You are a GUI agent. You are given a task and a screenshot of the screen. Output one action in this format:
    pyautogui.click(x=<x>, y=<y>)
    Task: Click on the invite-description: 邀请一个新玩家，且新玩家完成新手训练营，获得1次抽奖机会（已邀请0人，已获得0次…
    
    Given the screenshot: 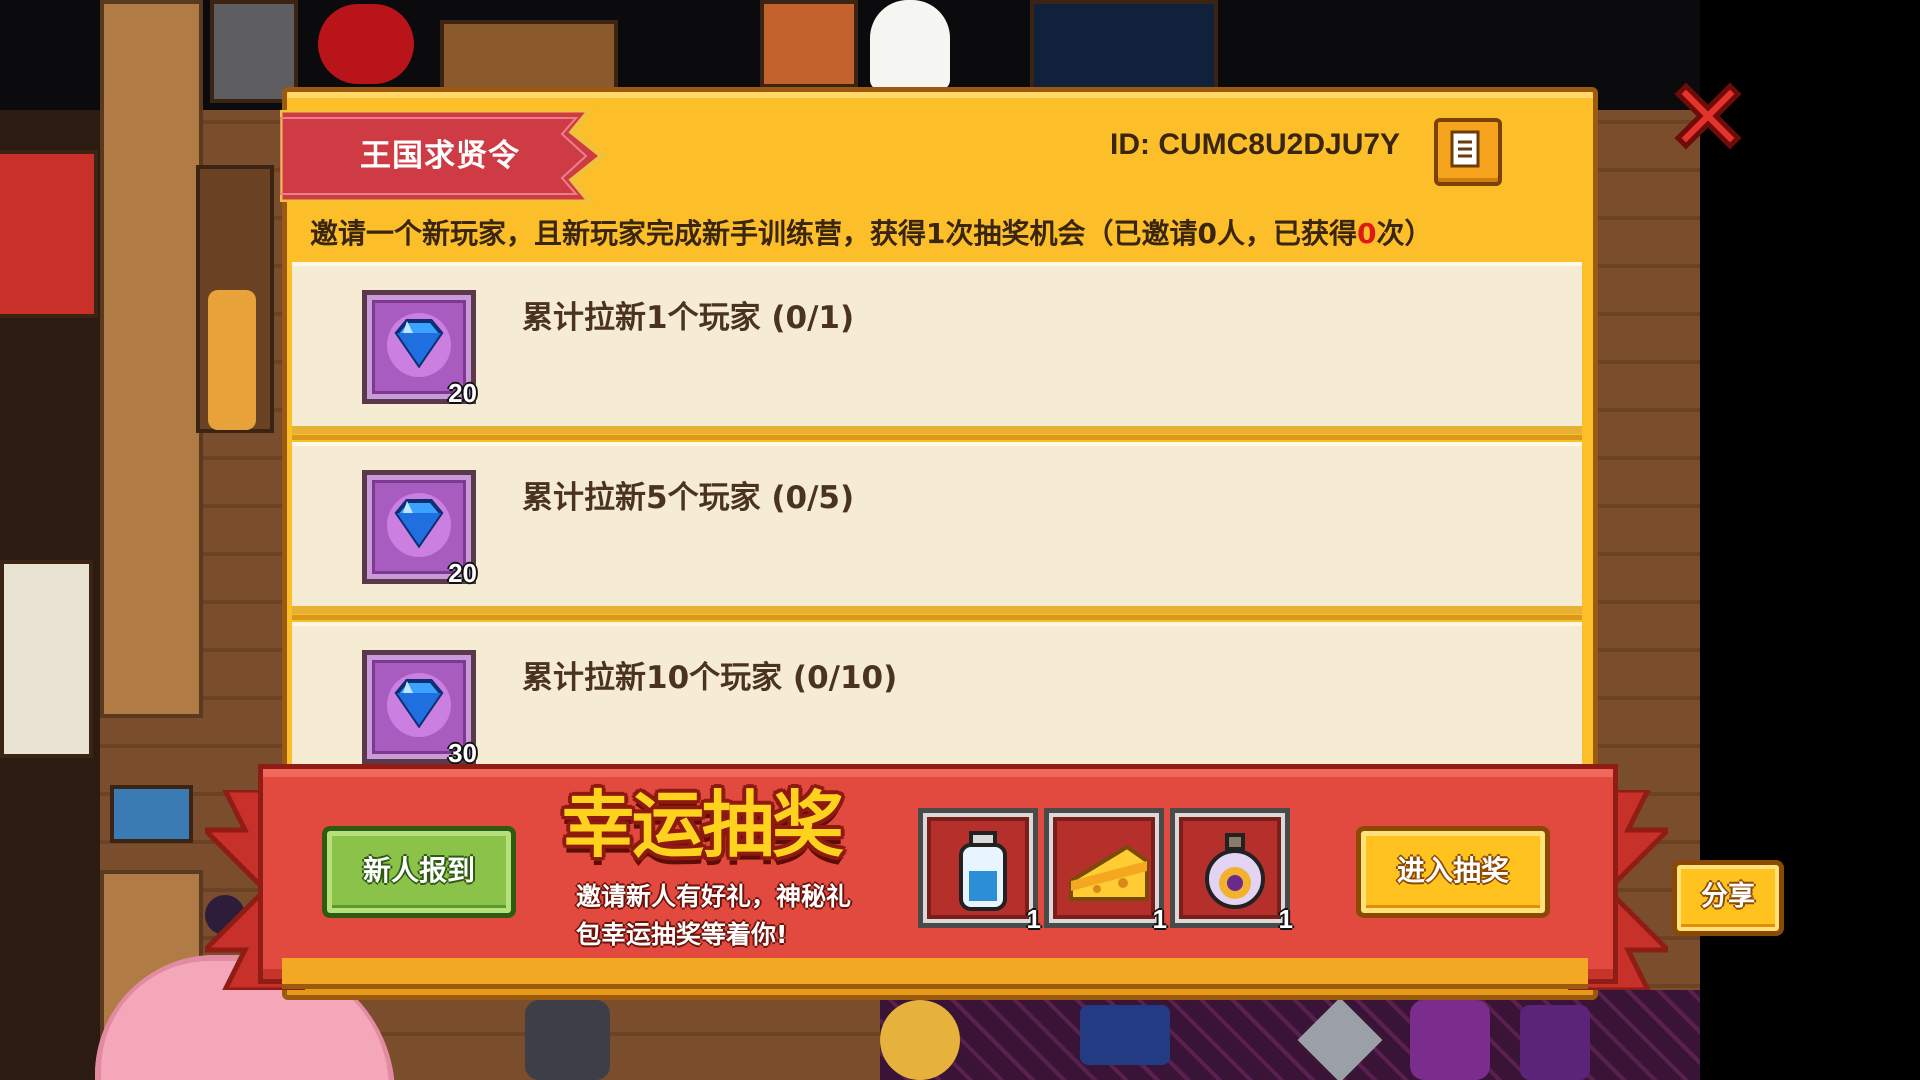 What is the action you would take?
    pyautogui.click(x=950, y=232)
    